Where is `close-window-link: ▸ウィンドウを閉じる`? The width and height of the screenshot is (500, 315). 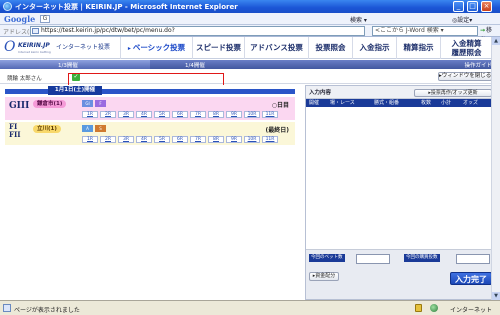 close-window-link: ▸ウィンドウを閉じる is located at coordinates (465, 76).